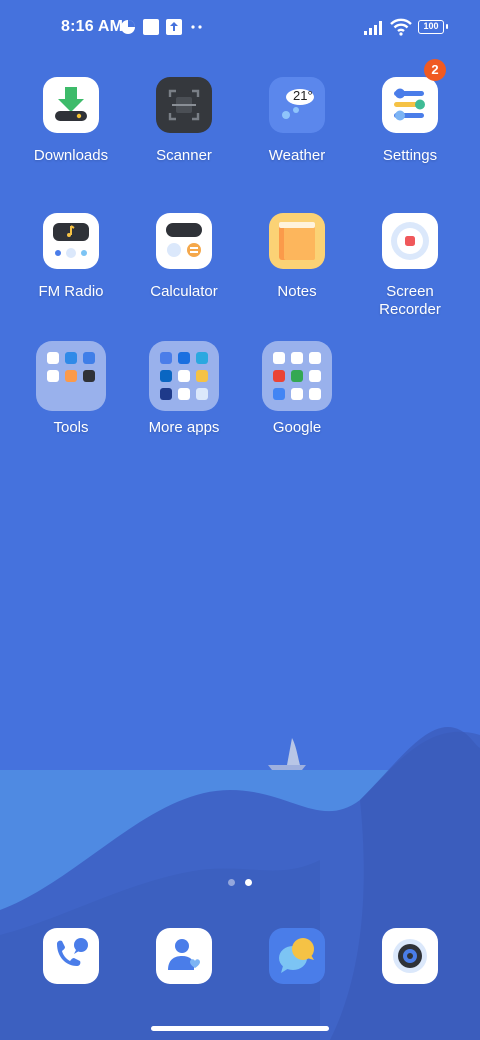 The image size is (480, 1040). I want to click on camera-icon, so click(410, 956).